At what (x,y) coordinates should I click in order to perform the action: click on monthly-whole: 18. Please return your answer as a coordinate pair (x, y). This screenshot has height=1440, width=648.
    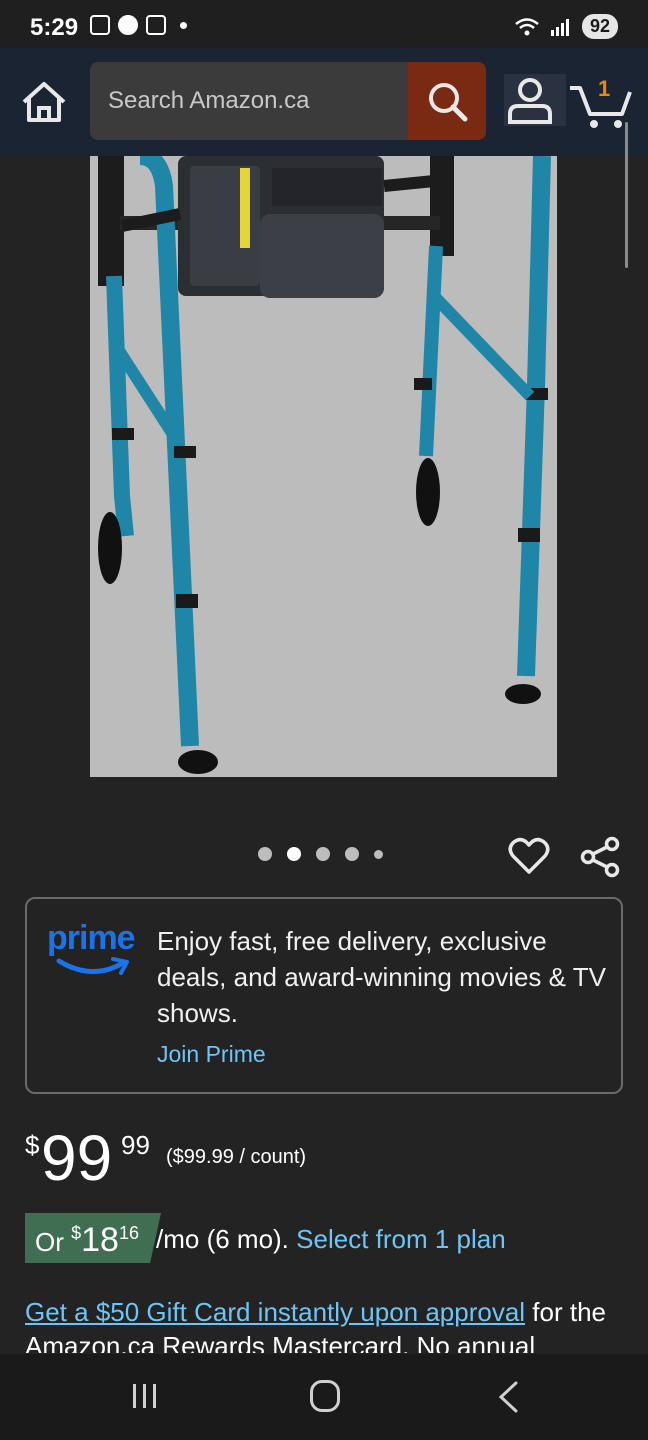
    Looking at the image, I should click on (100, 1240).